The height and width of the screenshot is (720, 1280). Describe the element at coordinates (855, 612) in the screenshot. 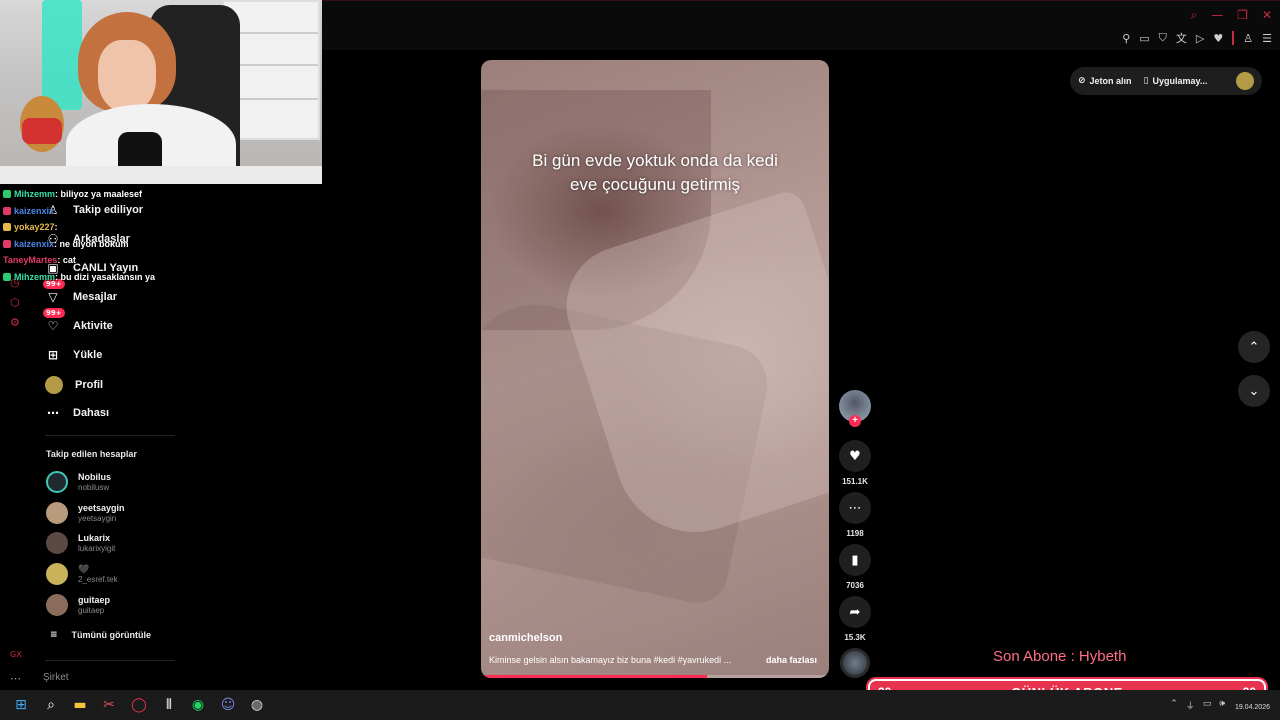

I see `share-icon: ➦` at that location.